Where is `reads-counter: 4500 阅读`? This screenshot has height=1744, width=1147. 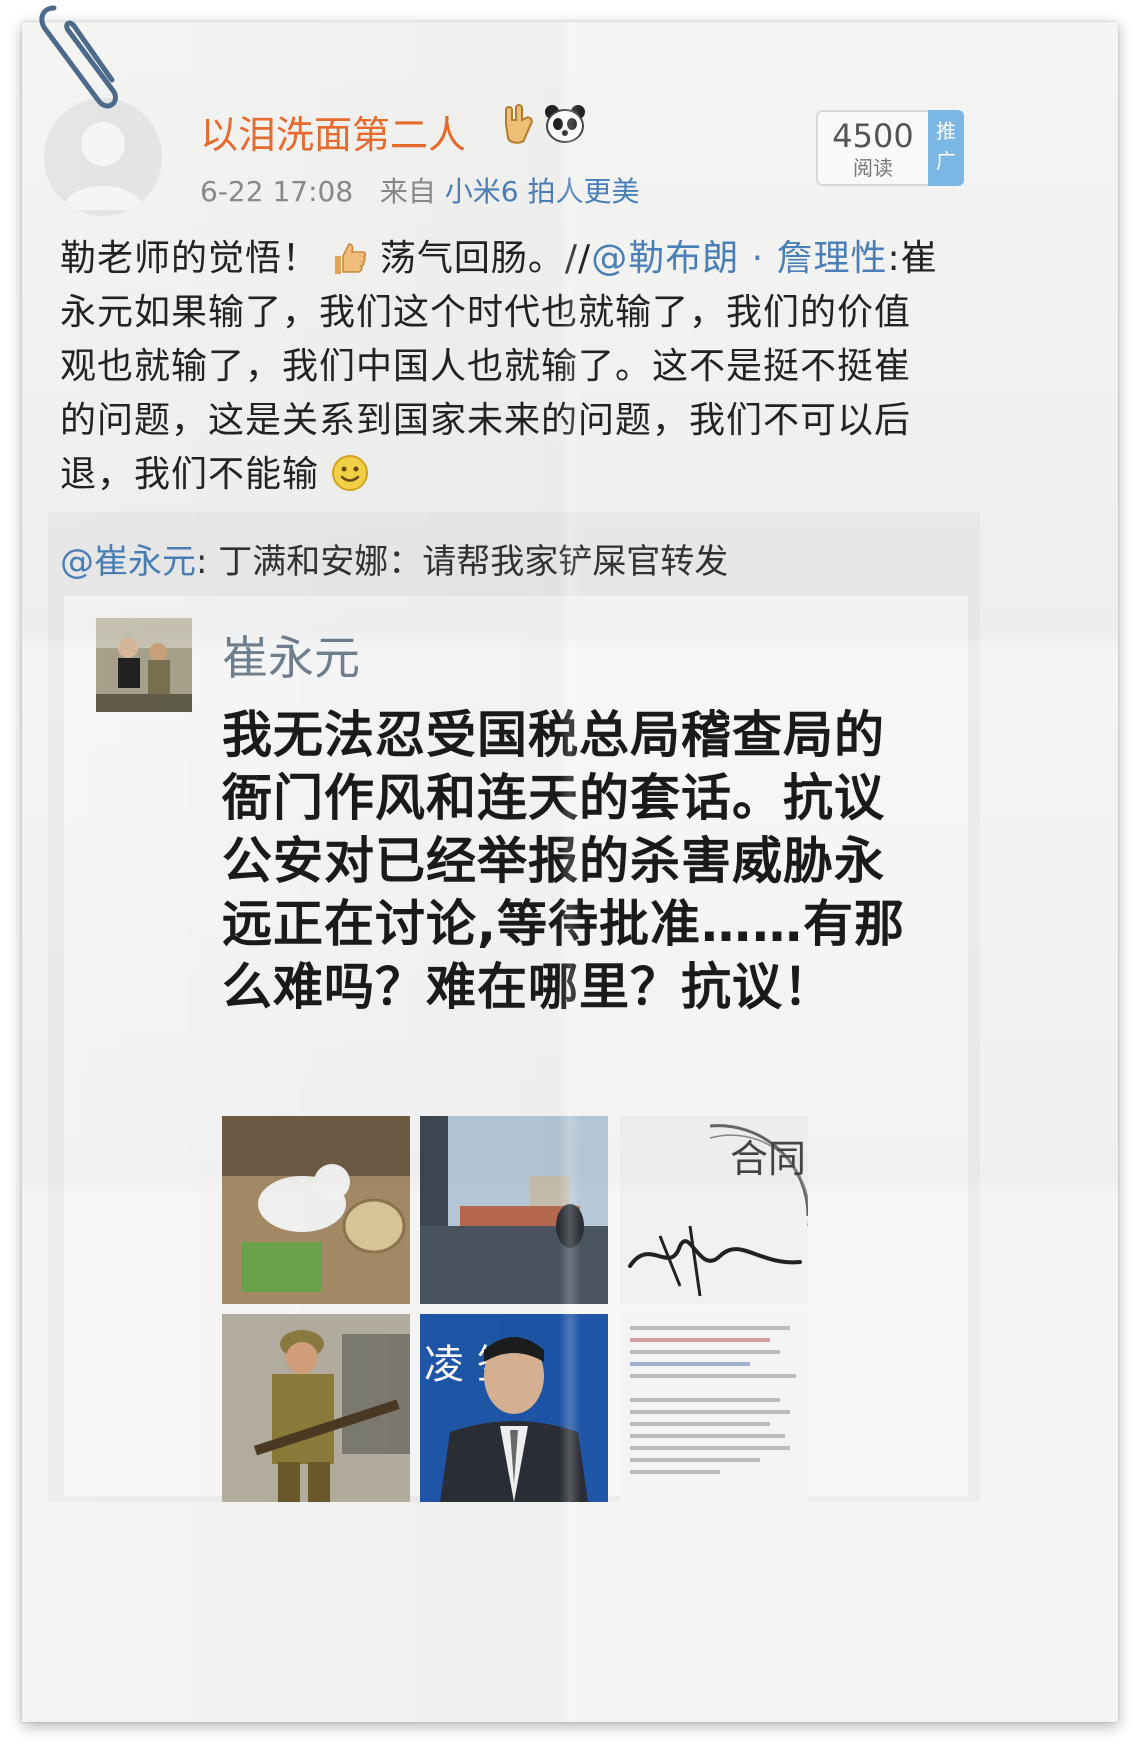
reads-counter: 4500 阅读 is located at coordinates (873, 148).